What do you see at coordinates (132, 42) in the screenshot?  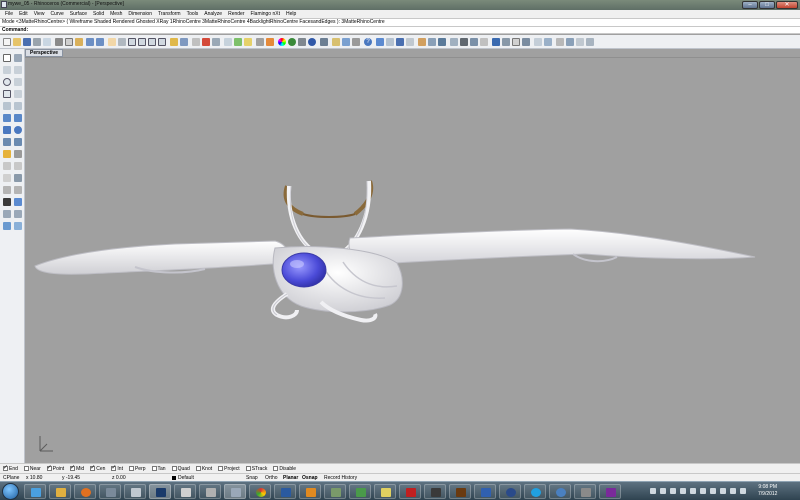 I see `zoom-dynamic-icon` at bounding box center [132, 42].